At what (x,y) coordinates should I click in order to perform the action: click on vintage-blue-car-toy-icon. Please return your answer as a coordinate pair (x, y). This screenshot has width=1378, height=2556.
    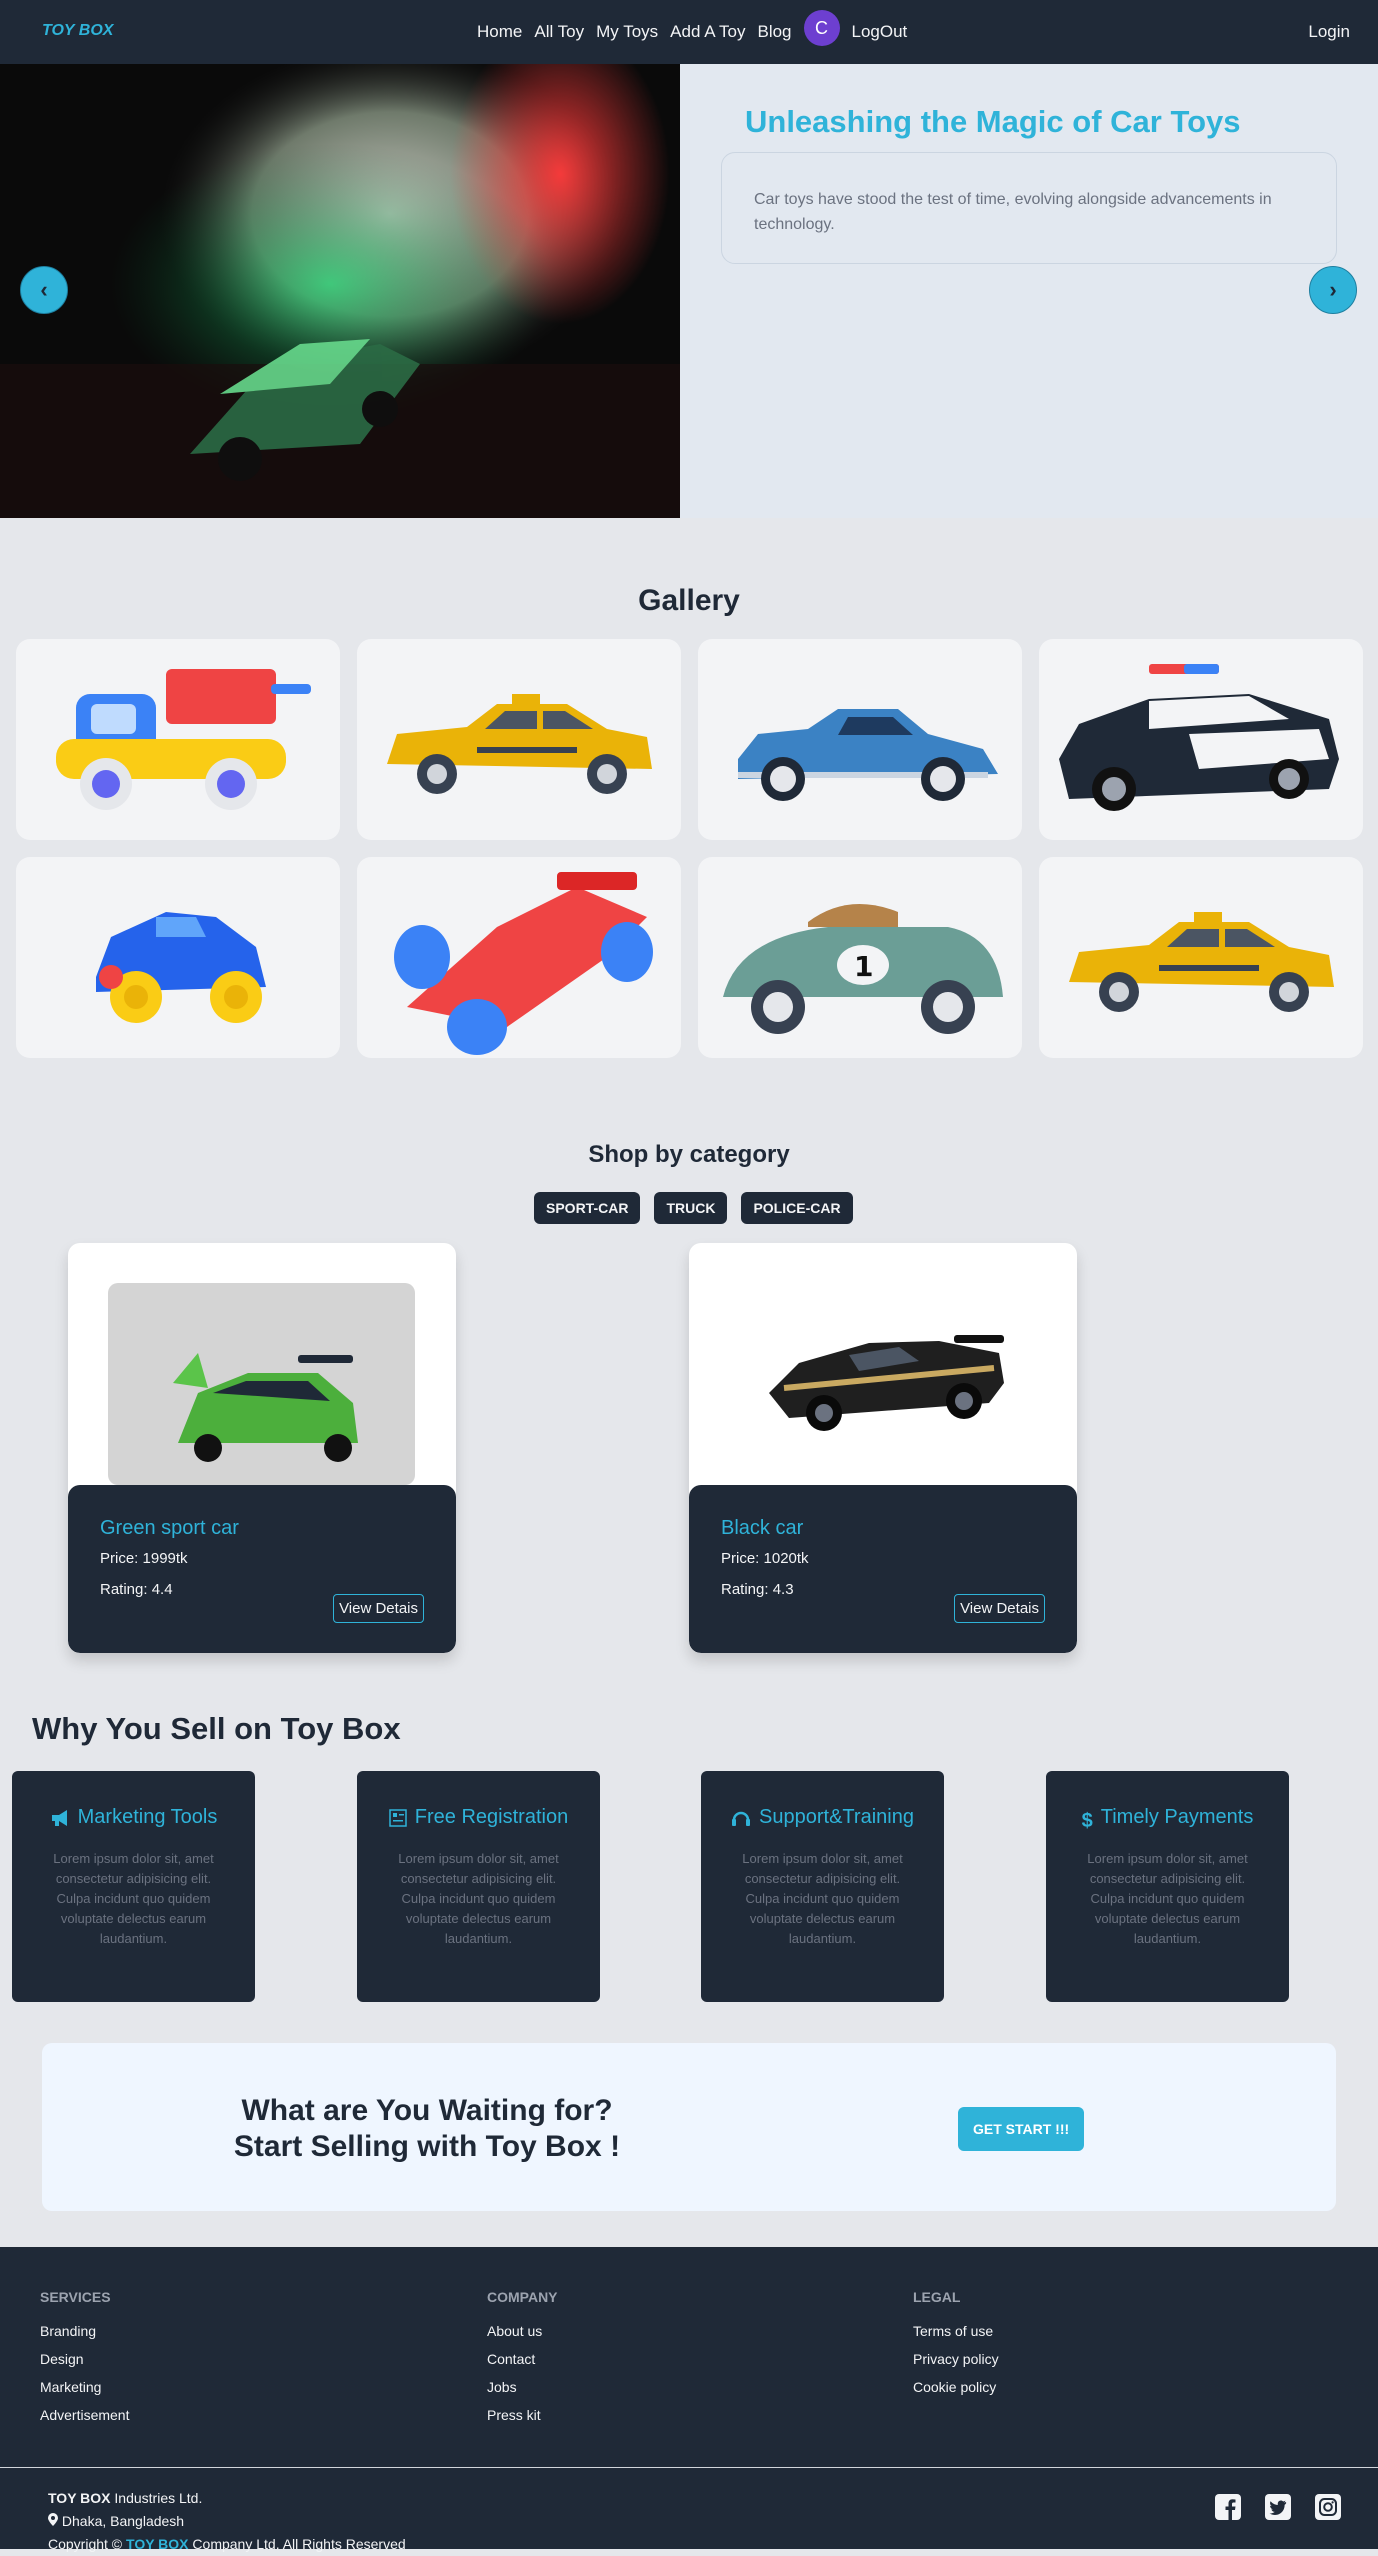
    Looking at the image, I should click on (868, 755).